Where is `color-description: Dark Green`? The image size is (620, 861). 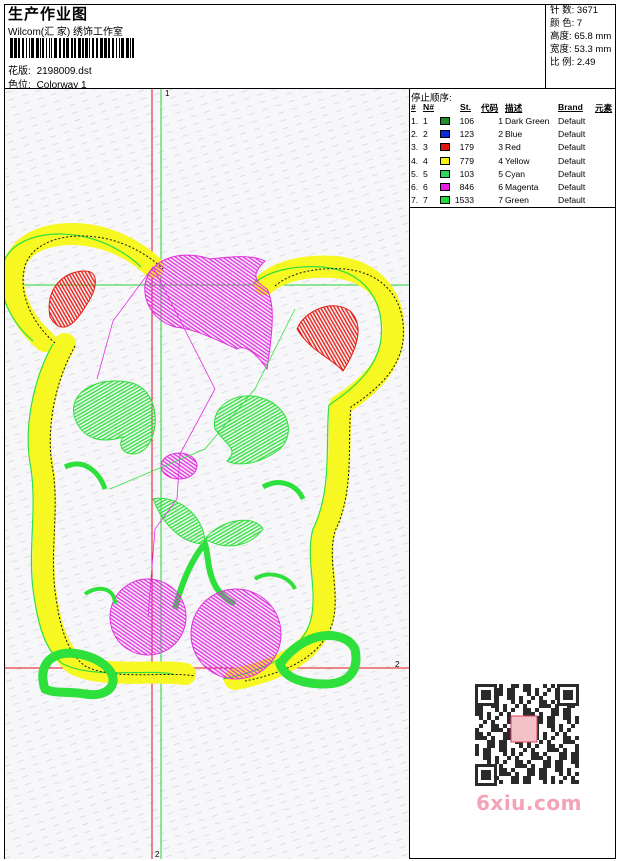 color-description: Dark Green is located at coordinates (527, 121).